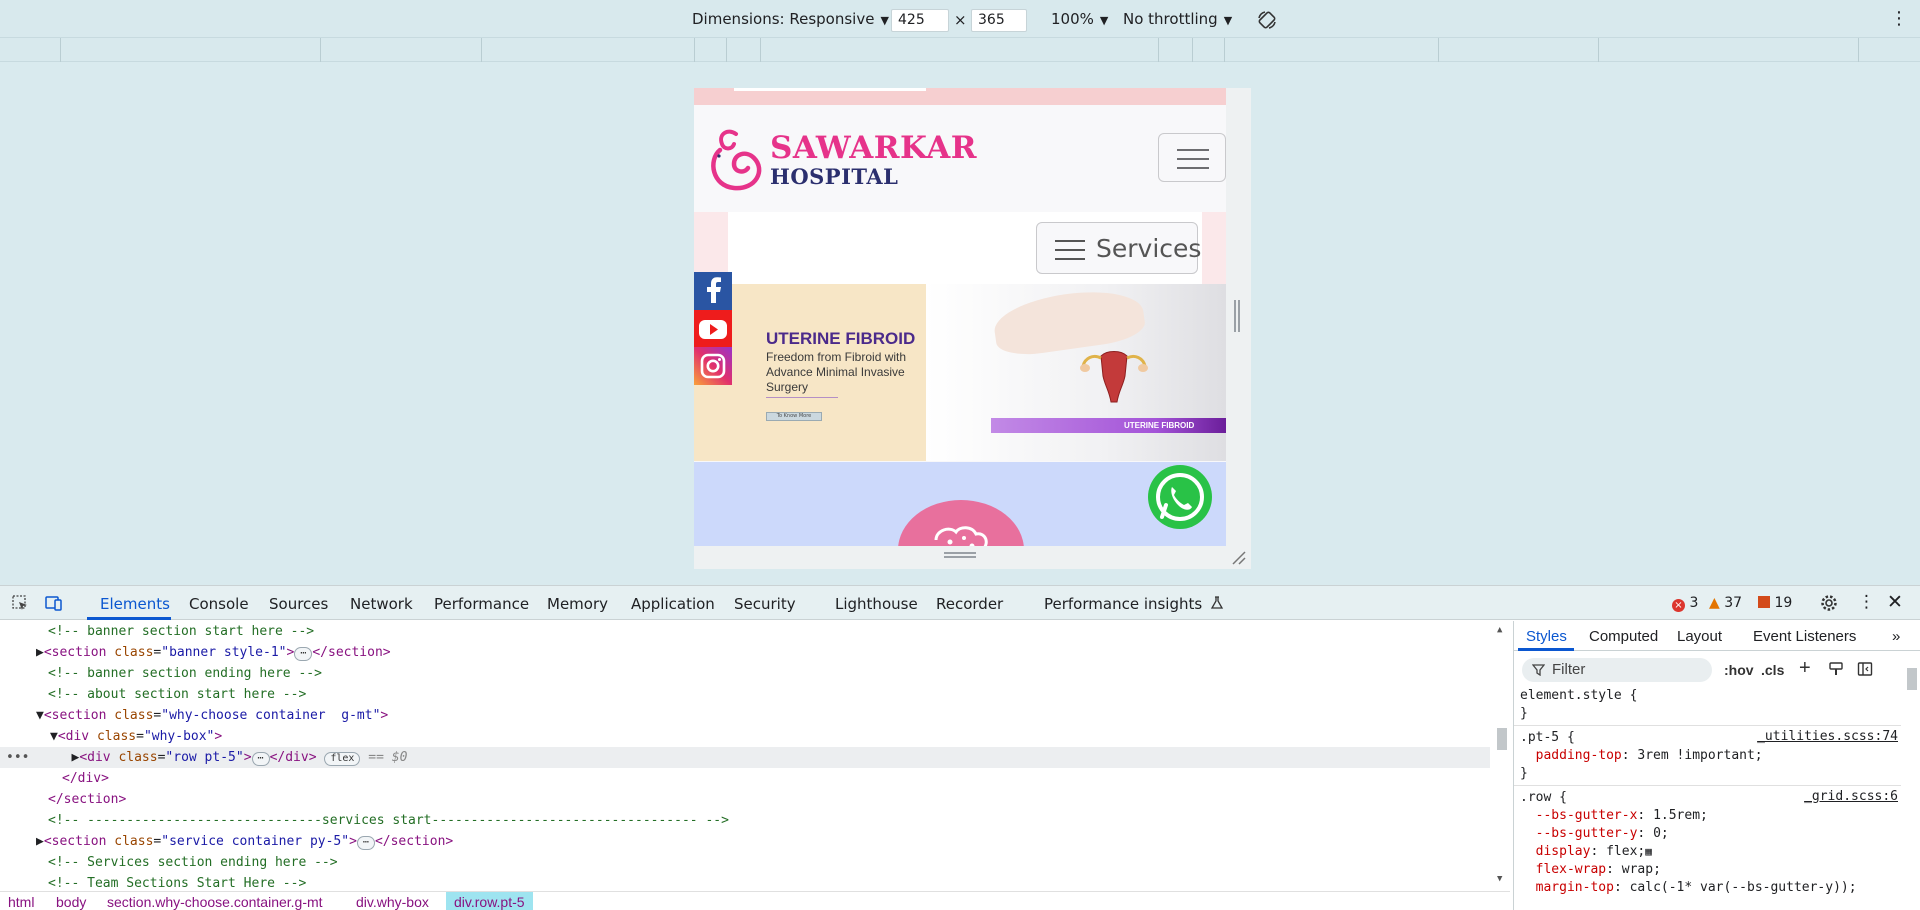  Describe the element at coordinates (841, 161) in the screenshot. I see `site-logo: SAWARKAR HOSPITAL` at that location.